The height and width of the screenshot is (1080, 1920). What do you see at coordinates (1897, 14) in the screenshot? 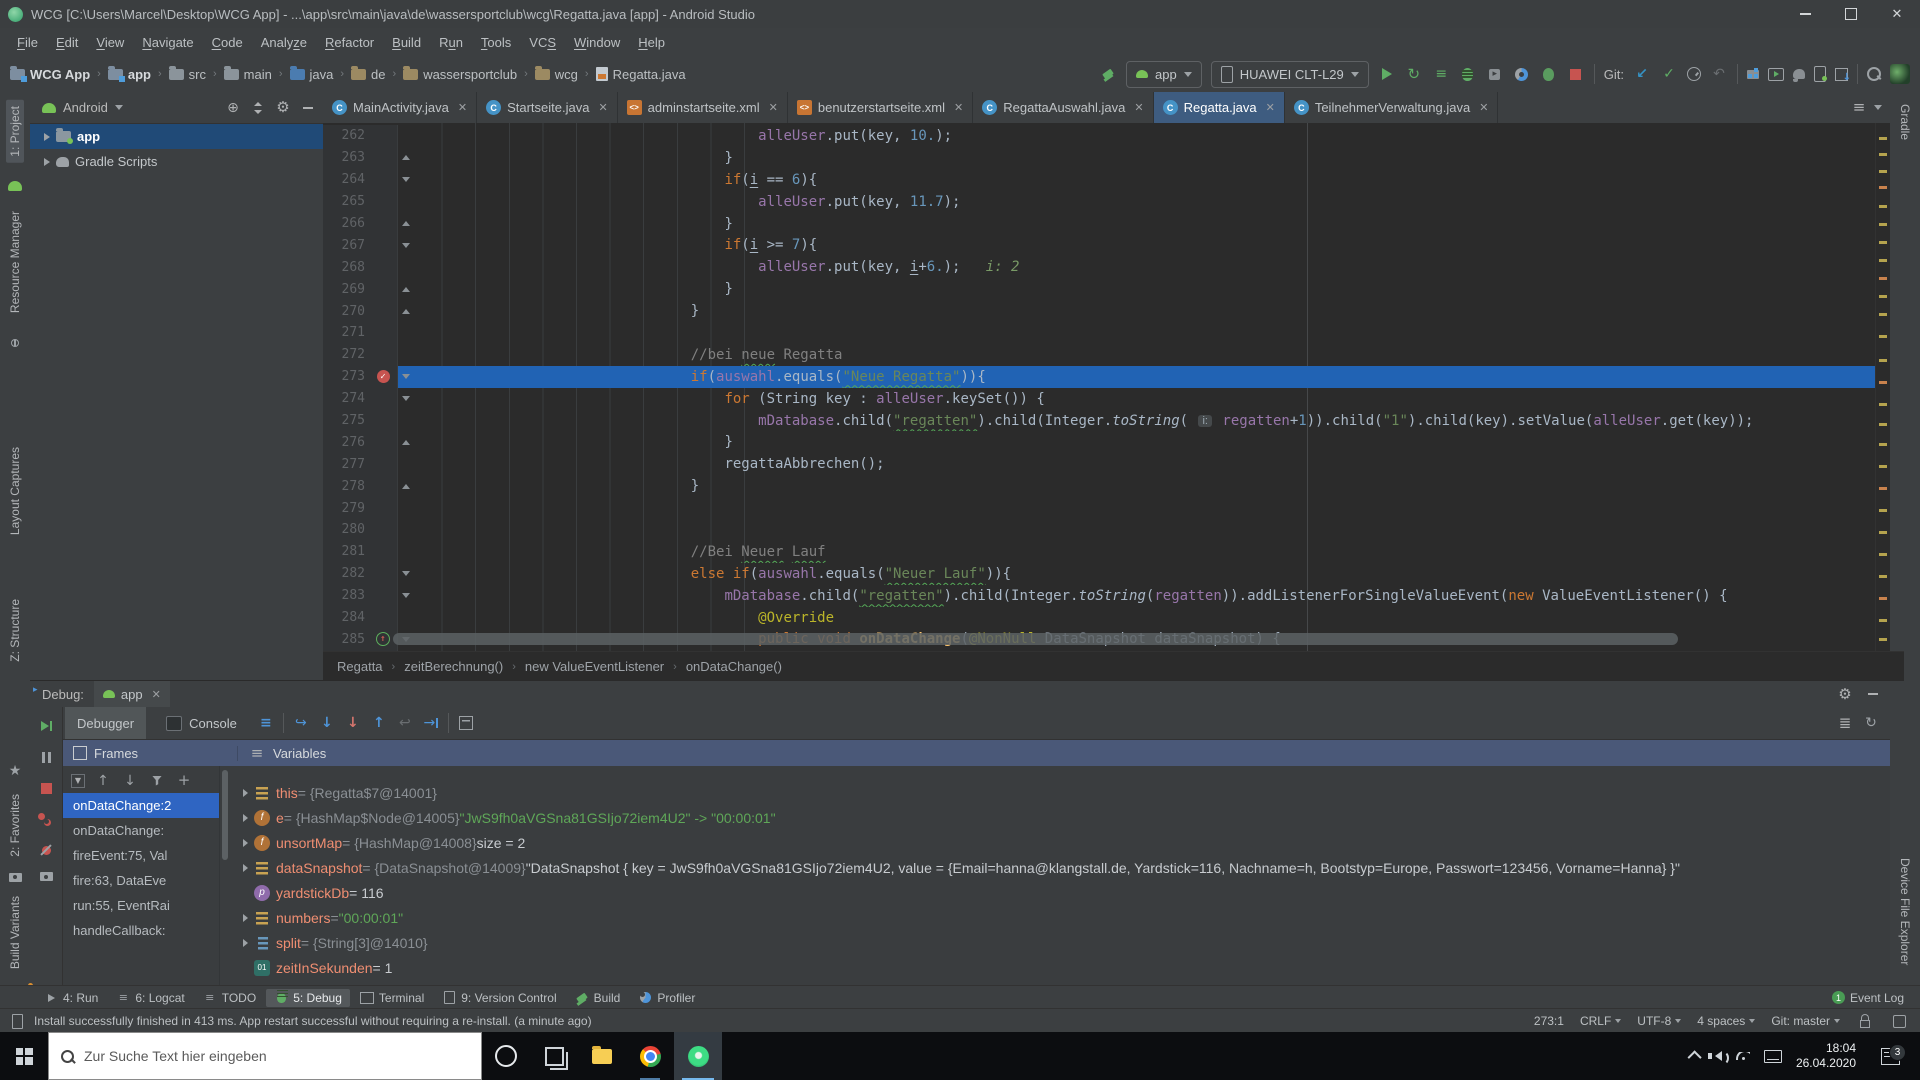
I see `close-button: ✕` at bounding box center [1897, 14].